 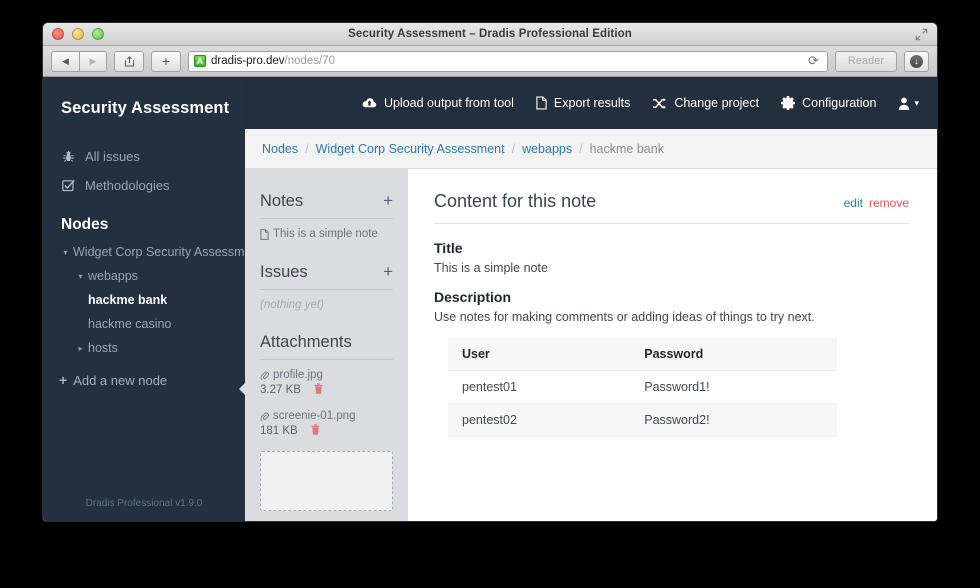 What do you see at coordinates (103, 348) in the screenshot?
I see `tree-node-label: hosts` at bounding box center [103, 348].